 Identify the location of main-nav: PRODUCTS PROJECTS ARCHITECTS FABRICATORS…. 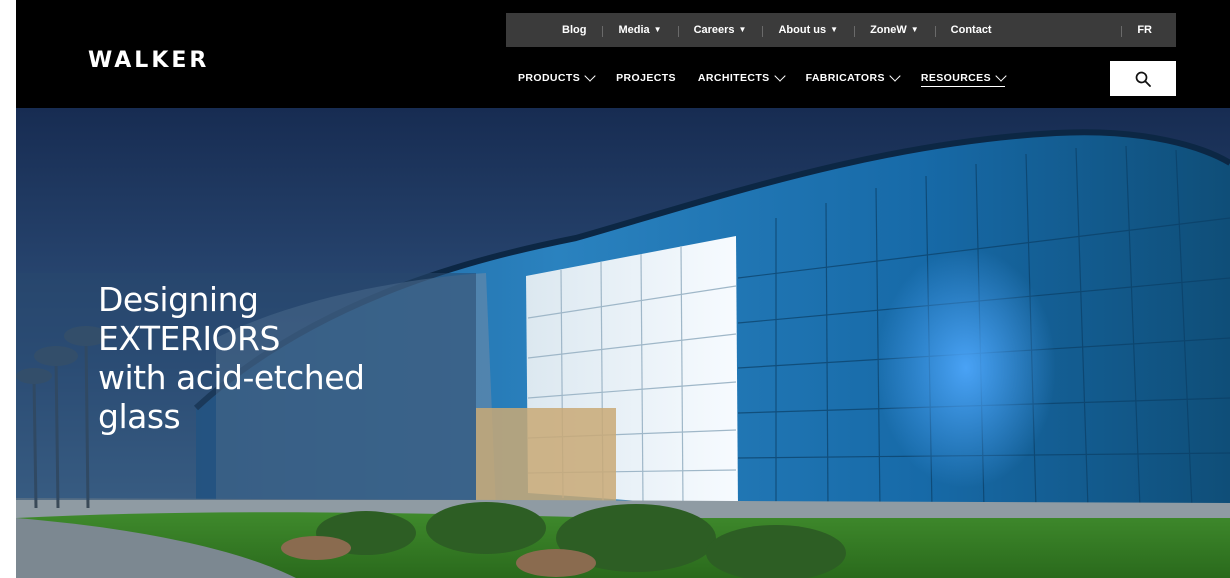
(772, 79).